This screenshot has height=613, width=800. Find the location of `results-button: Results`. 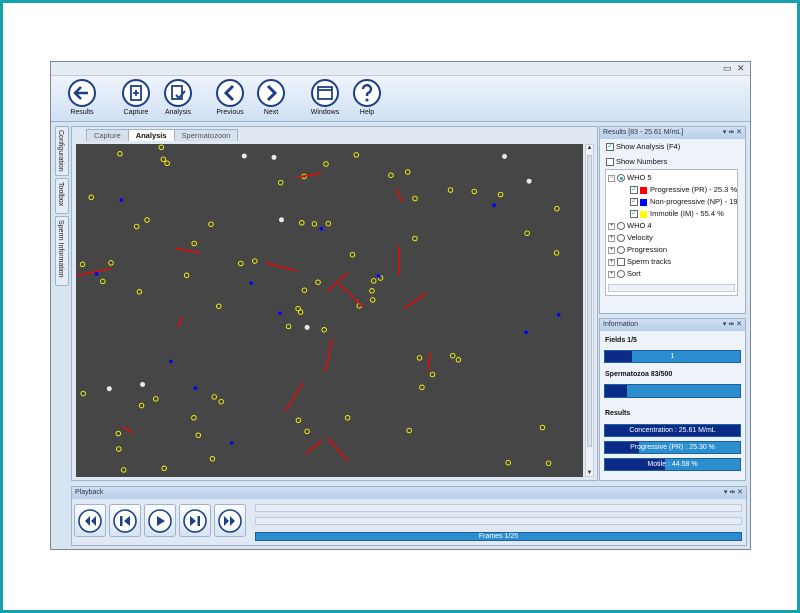

results-button: Results is located at coordinates (82, 97).